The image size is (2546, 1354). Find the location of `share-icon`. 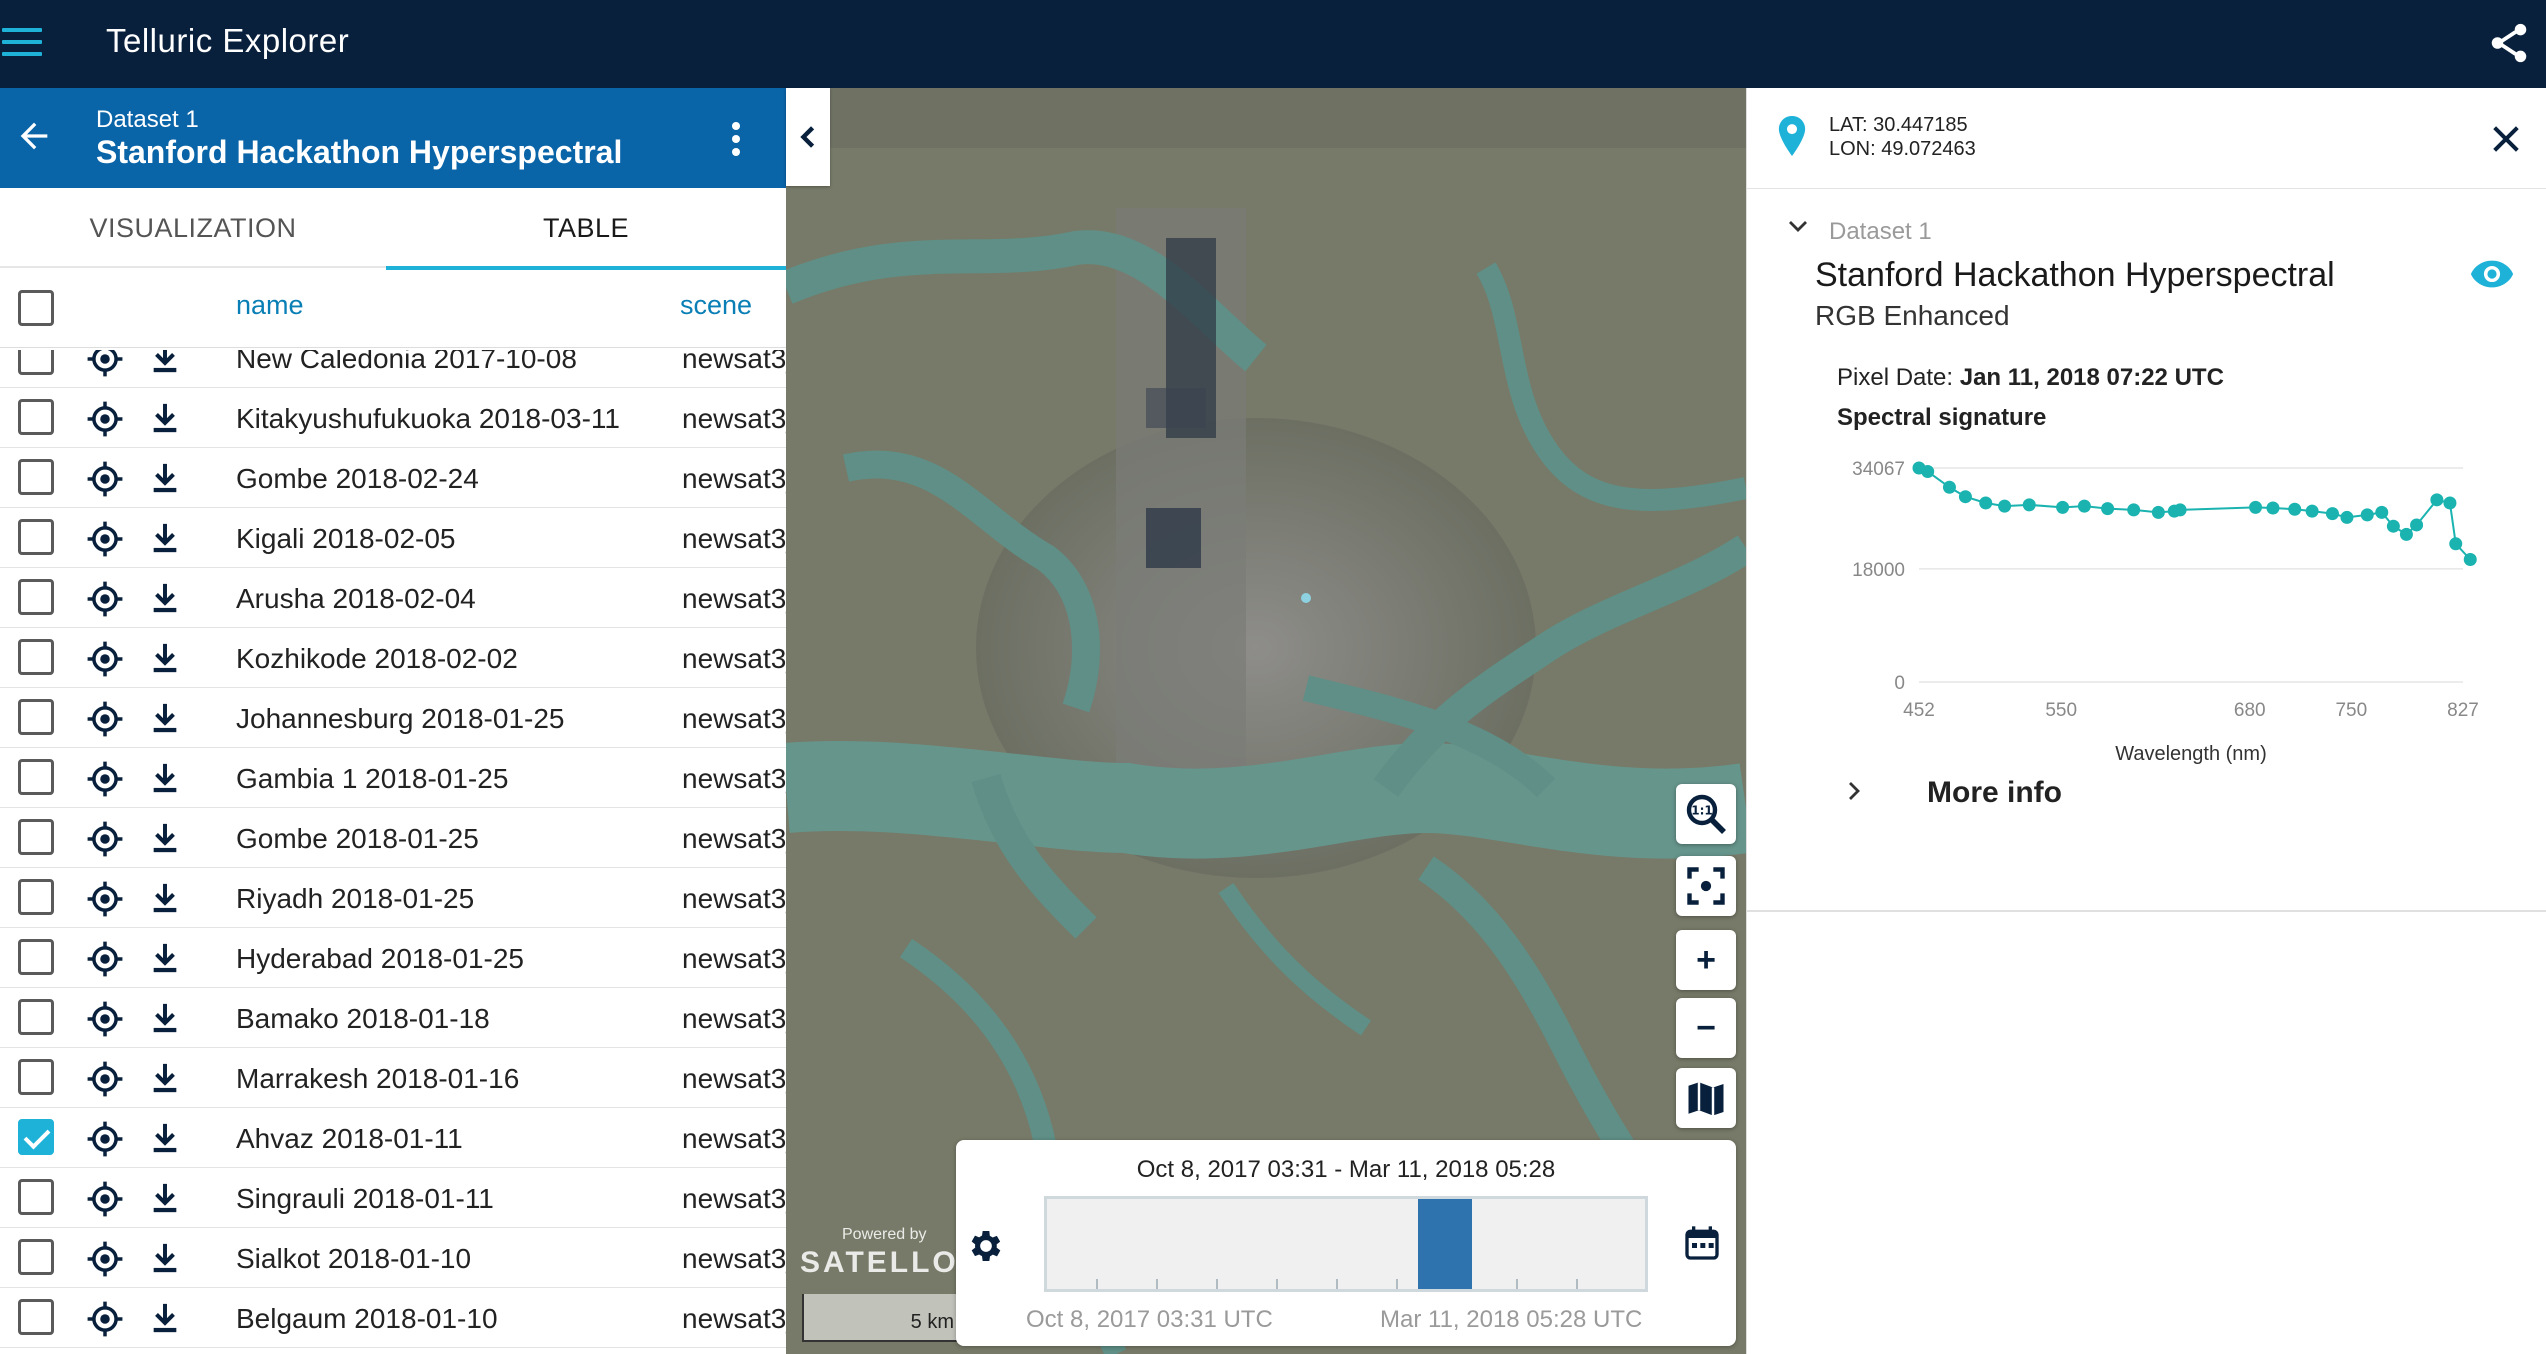

share-icon is located at coordinates (2509, 43).